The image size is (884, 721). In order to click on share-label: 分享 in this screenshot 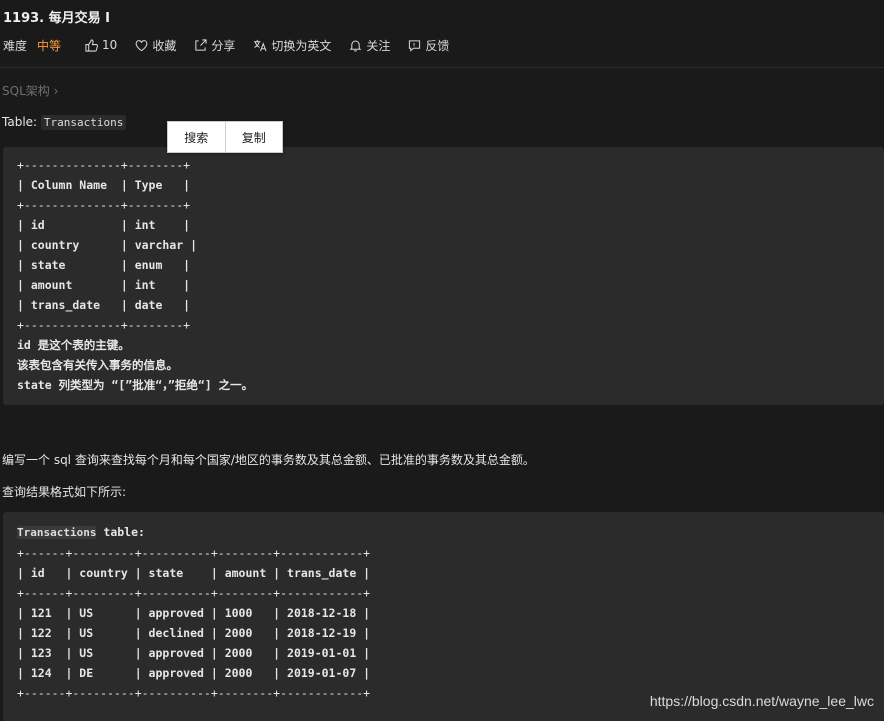, I will do `click(223, 45)`.